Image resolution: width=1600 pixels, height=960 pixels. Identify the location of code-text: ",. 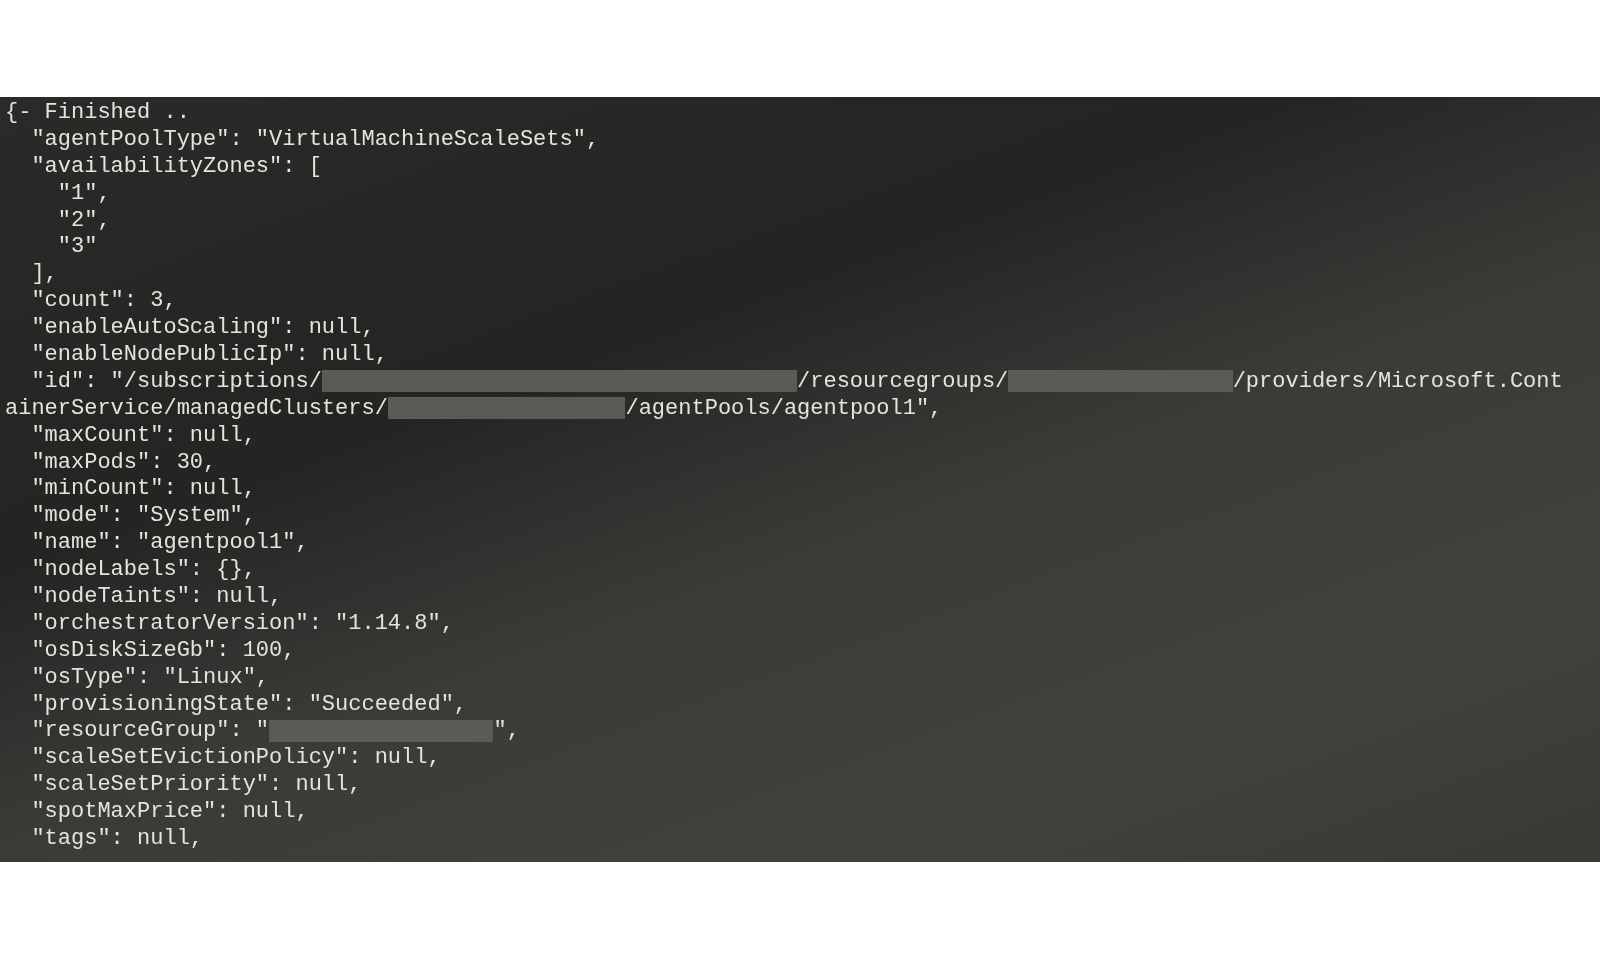
(506, 731).